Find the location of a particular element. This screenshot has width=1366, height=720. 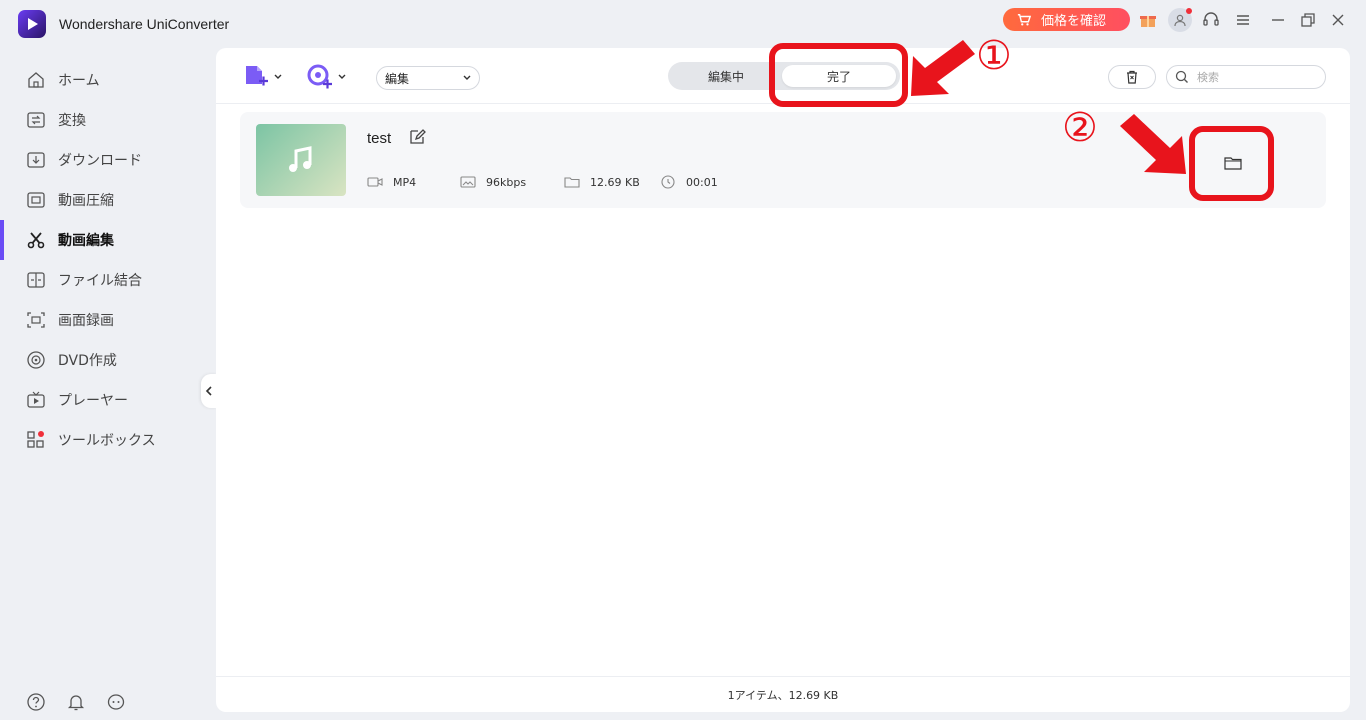

search-icon is located at coordinates (1181, 76).